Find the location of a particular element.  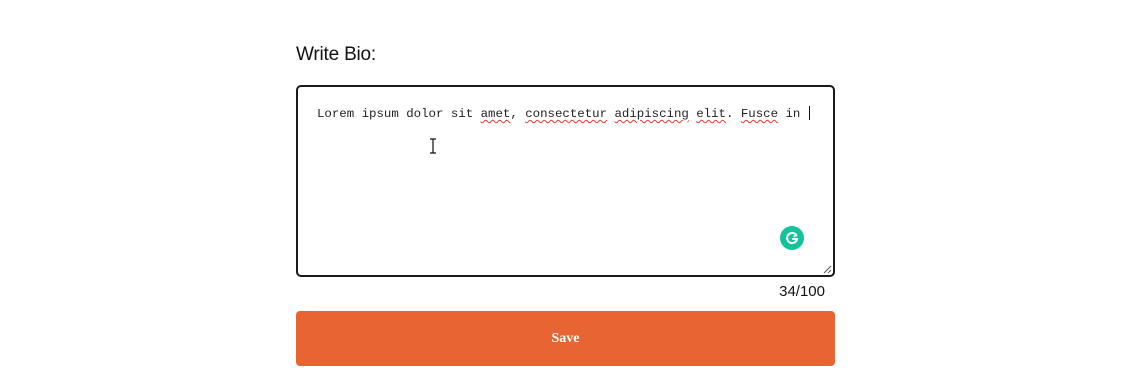

misspelled-word: consectetur is located at coordinates (566, 114).